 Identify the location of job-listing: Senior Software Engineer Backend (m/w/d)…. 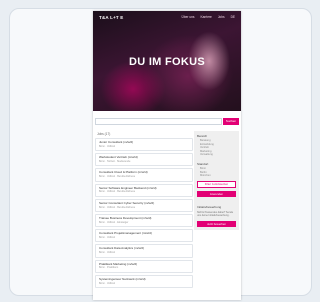
(144, 190).